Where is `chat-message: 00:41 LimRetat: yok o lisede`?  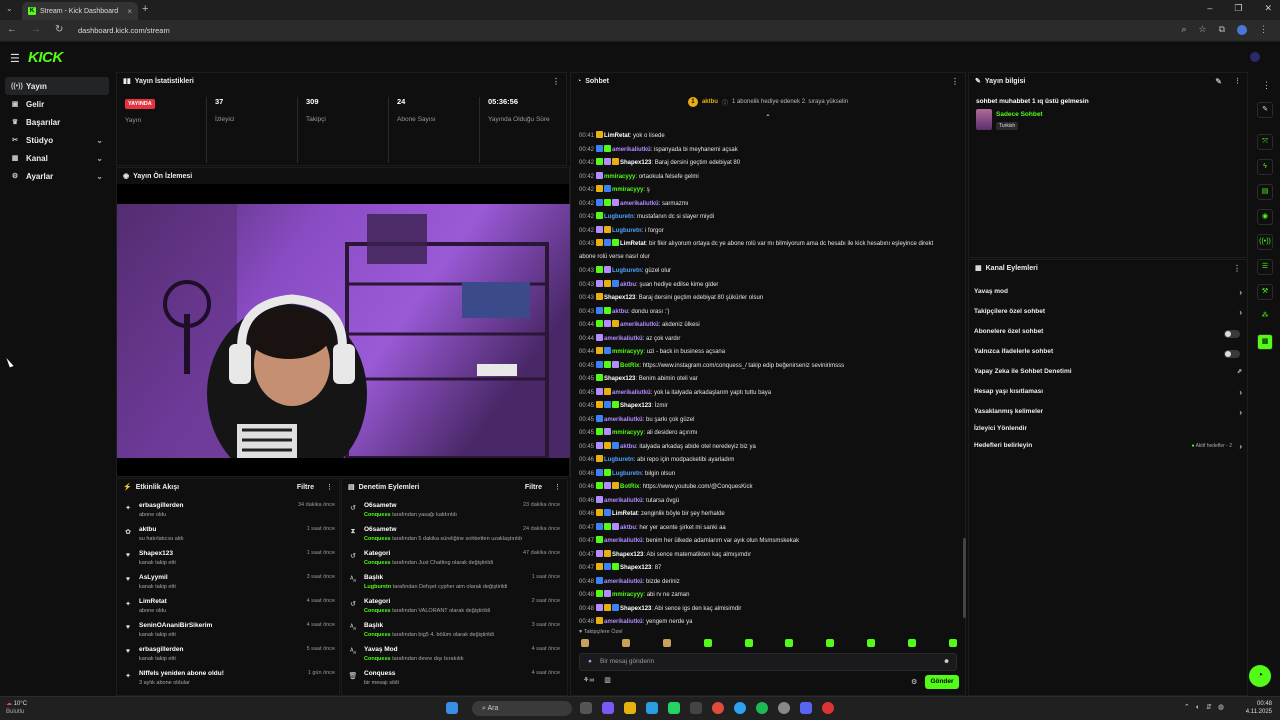
chat-message: 00:41 LimRetat: yok o lisede is located at coordinates (768, 136).